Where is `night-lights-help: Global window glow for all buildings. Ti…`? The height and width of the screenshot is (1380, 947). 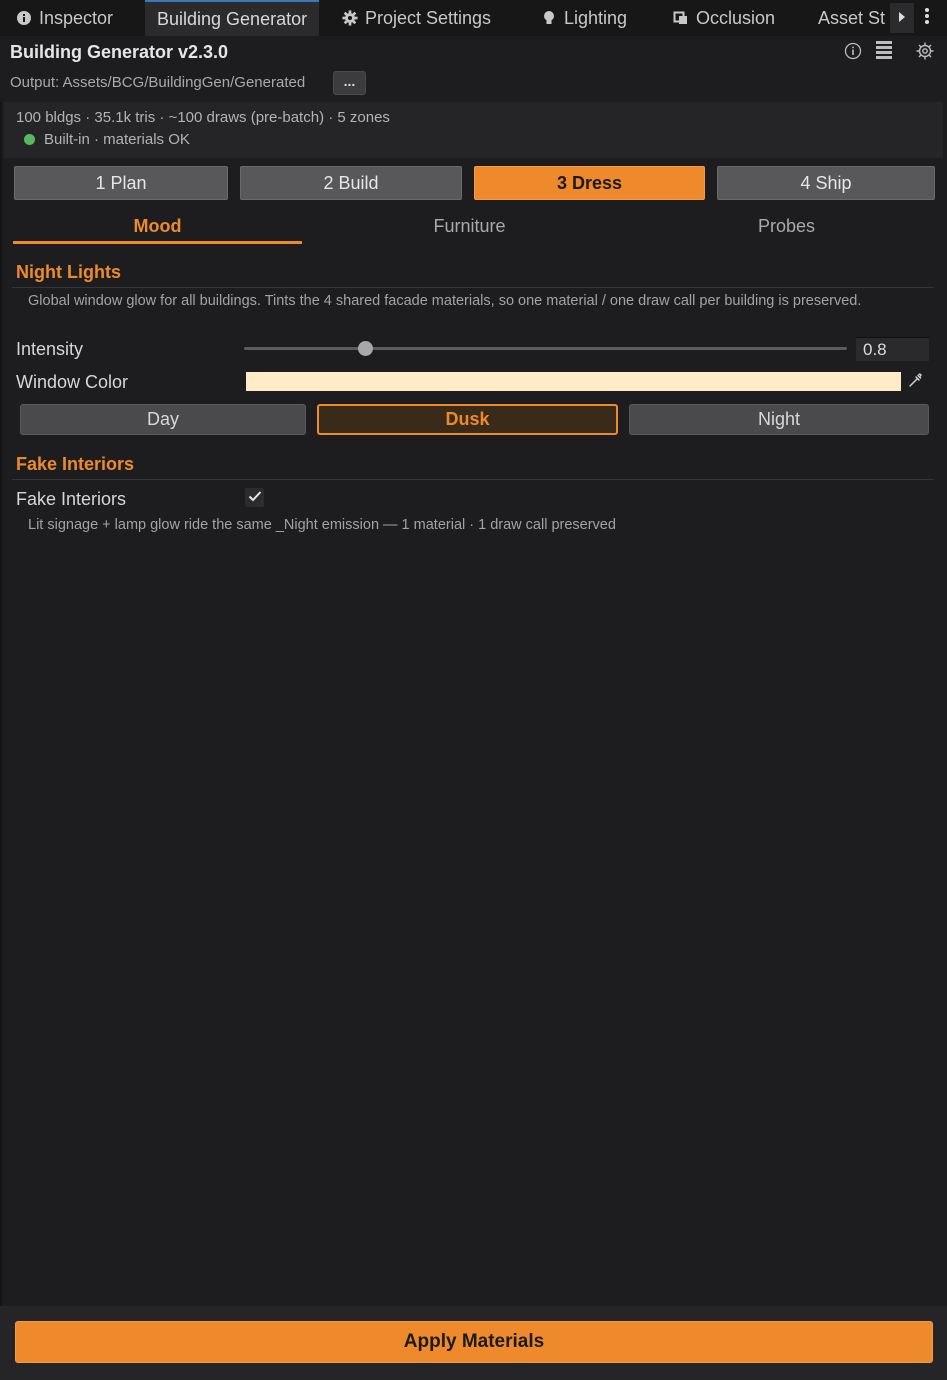 night-lights-help: Global window glow for all buildings. Ti… is located at coordinates (445, 301).